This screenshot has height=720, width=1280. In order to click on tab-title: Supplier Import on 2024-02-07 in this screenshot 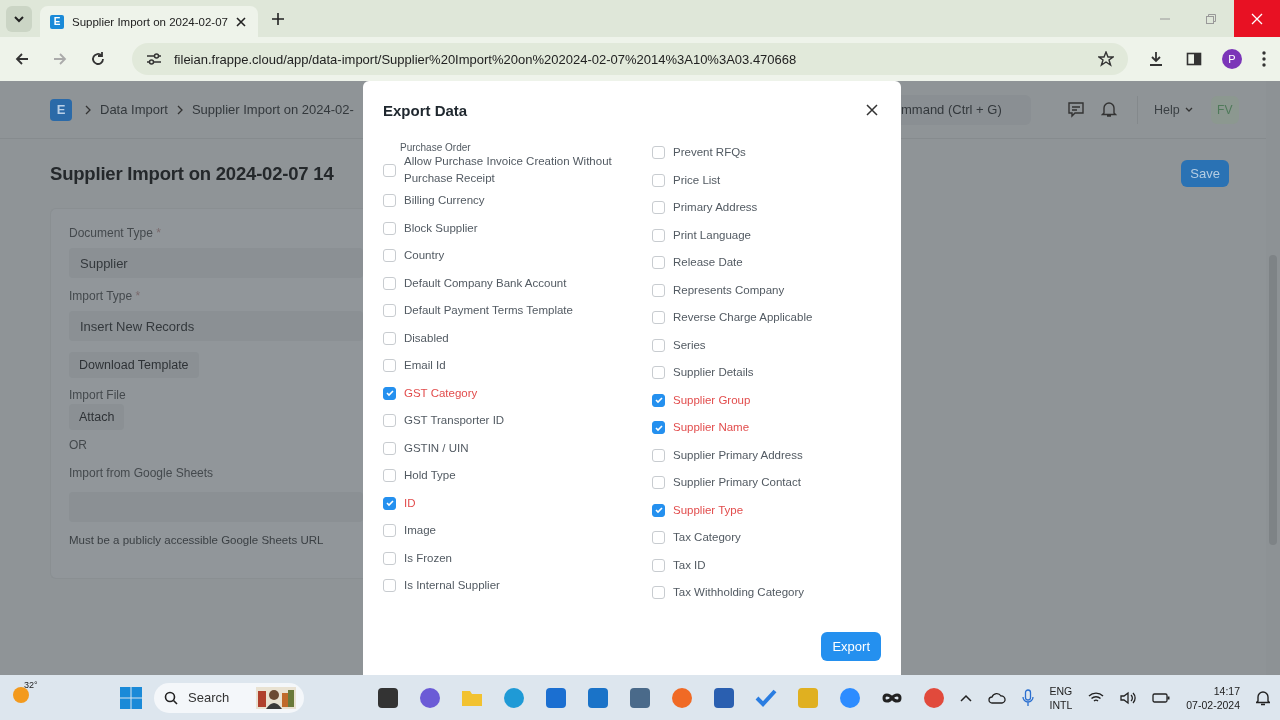, I will do `click(150, 21)`.